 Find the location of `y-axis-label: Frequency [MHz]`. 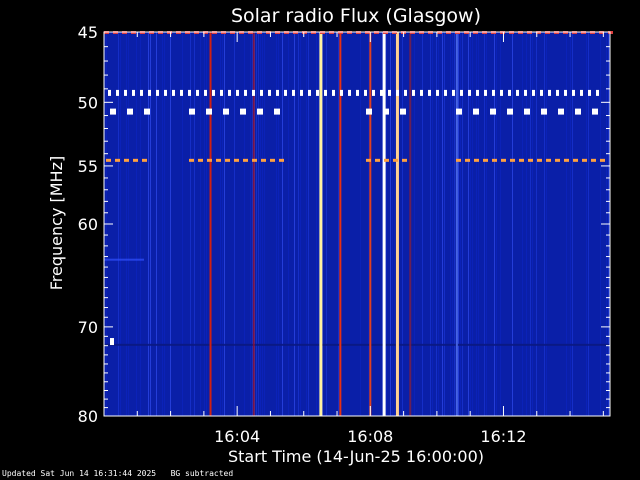

y-axis-label: Frequency [MHz] is located at coordinates (56, 223).